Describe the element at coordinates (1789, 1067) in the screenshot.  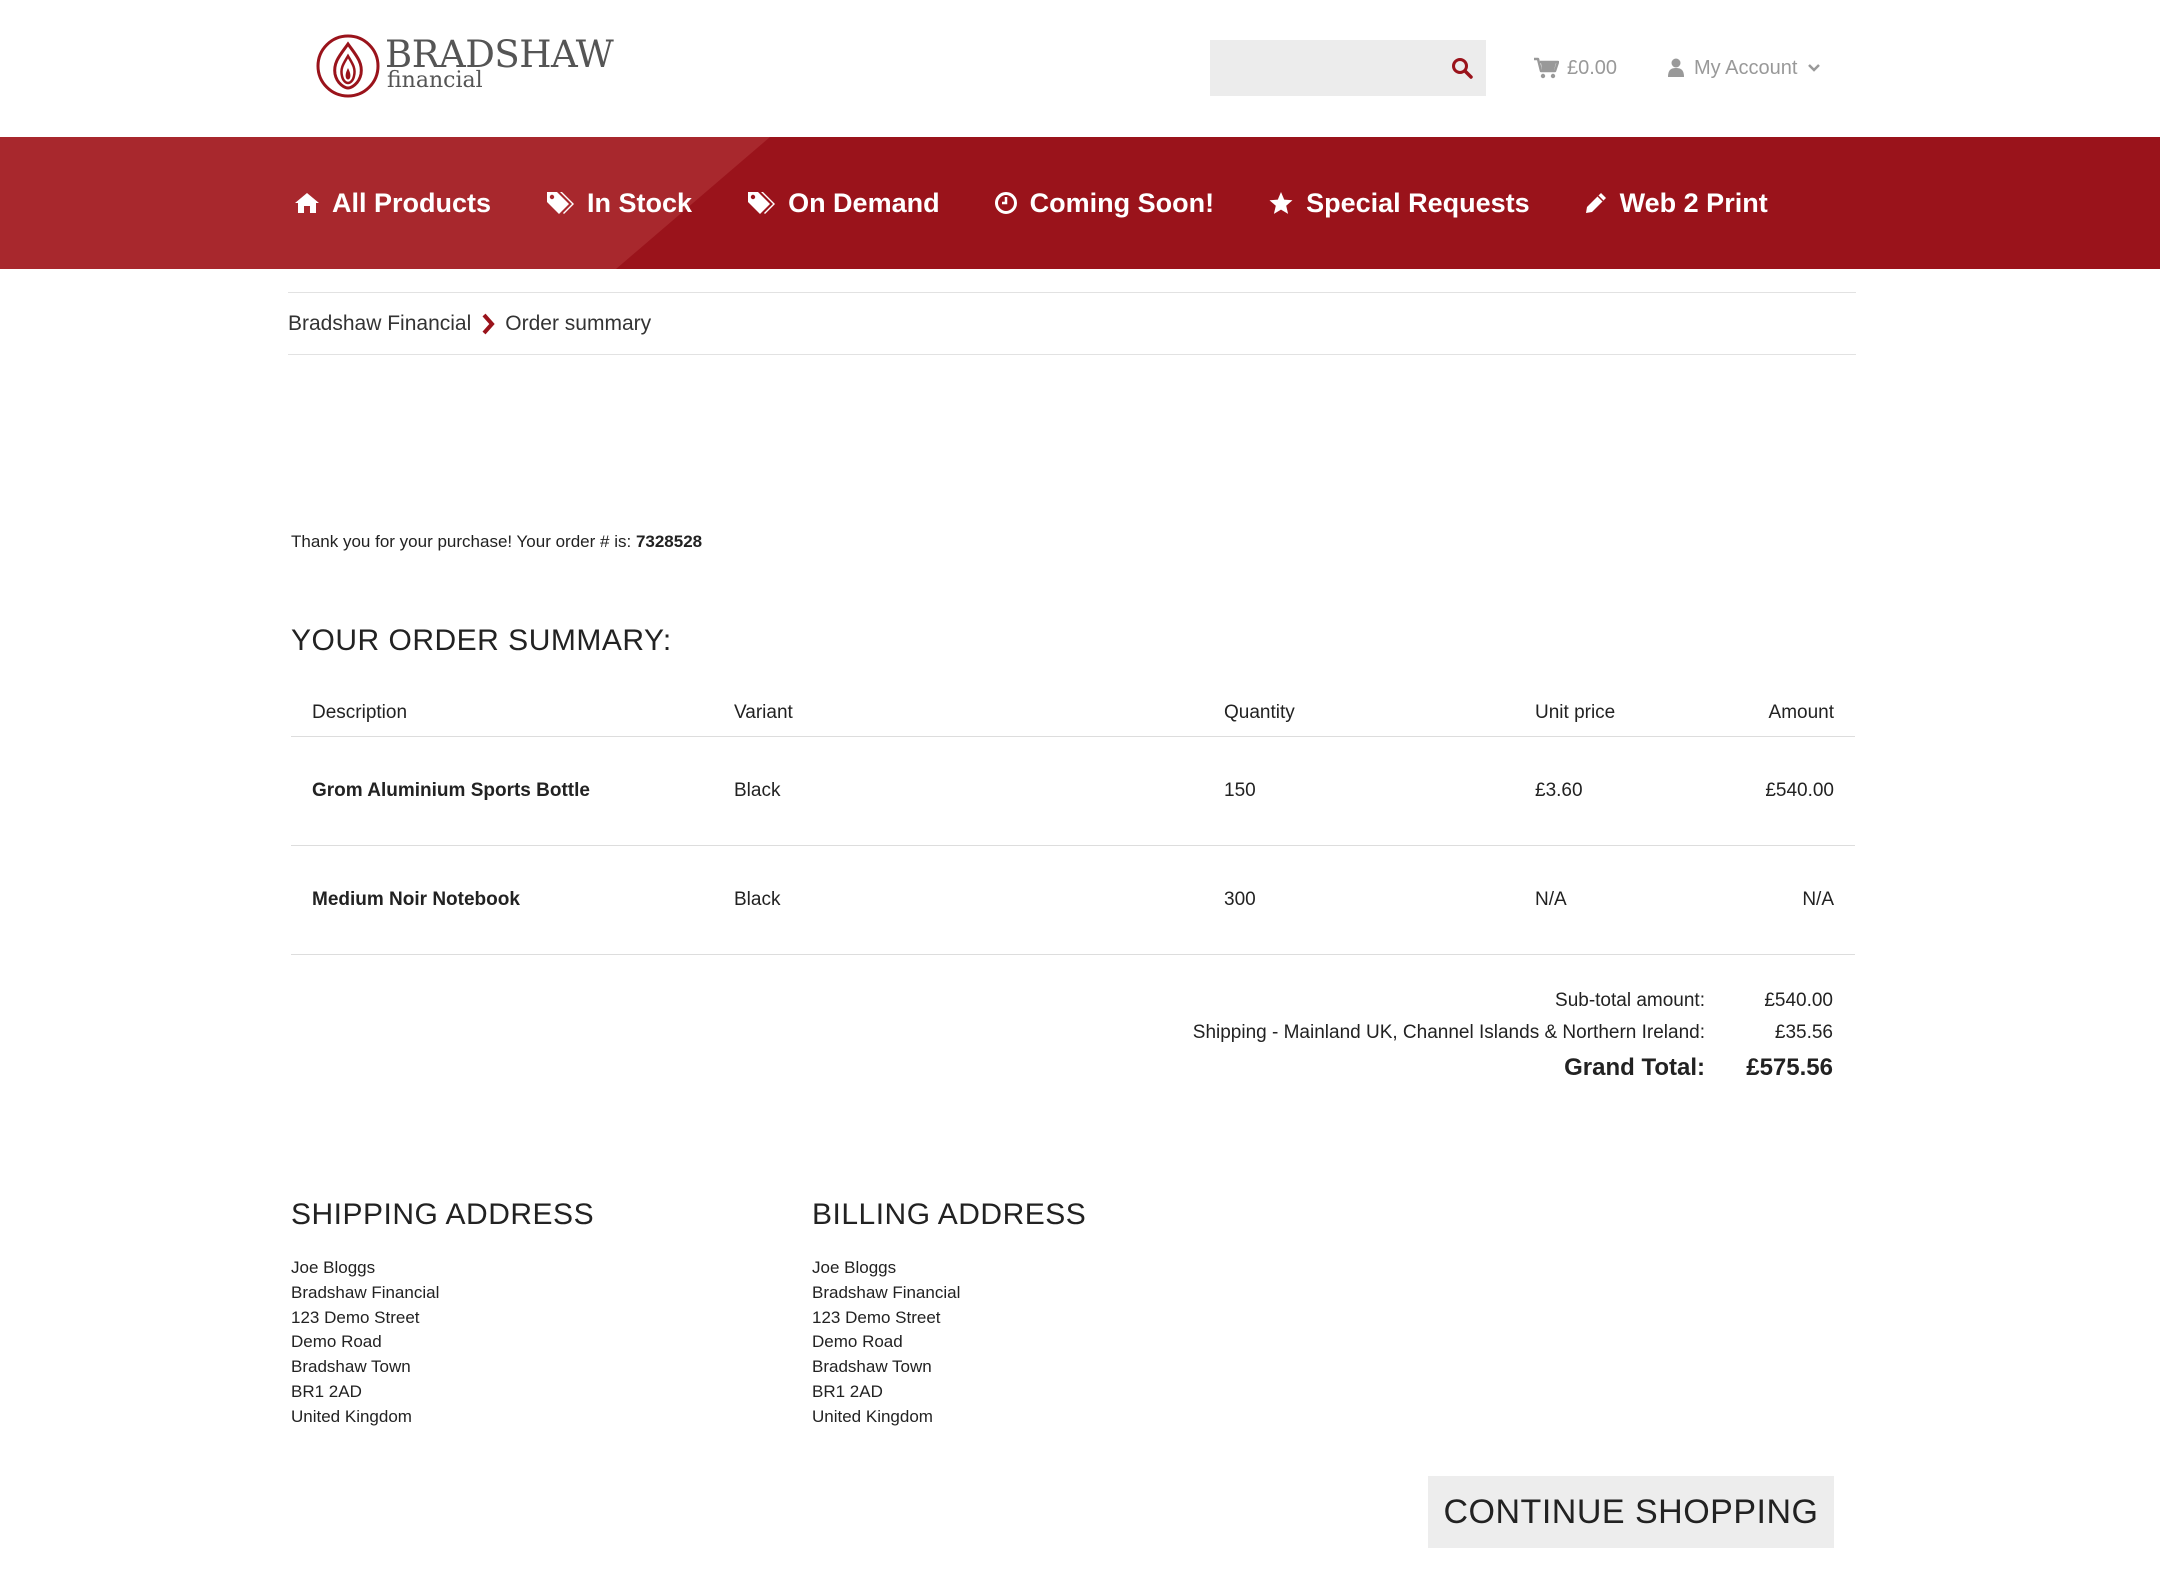
I see `grand-total-value: £575.56` at that location.